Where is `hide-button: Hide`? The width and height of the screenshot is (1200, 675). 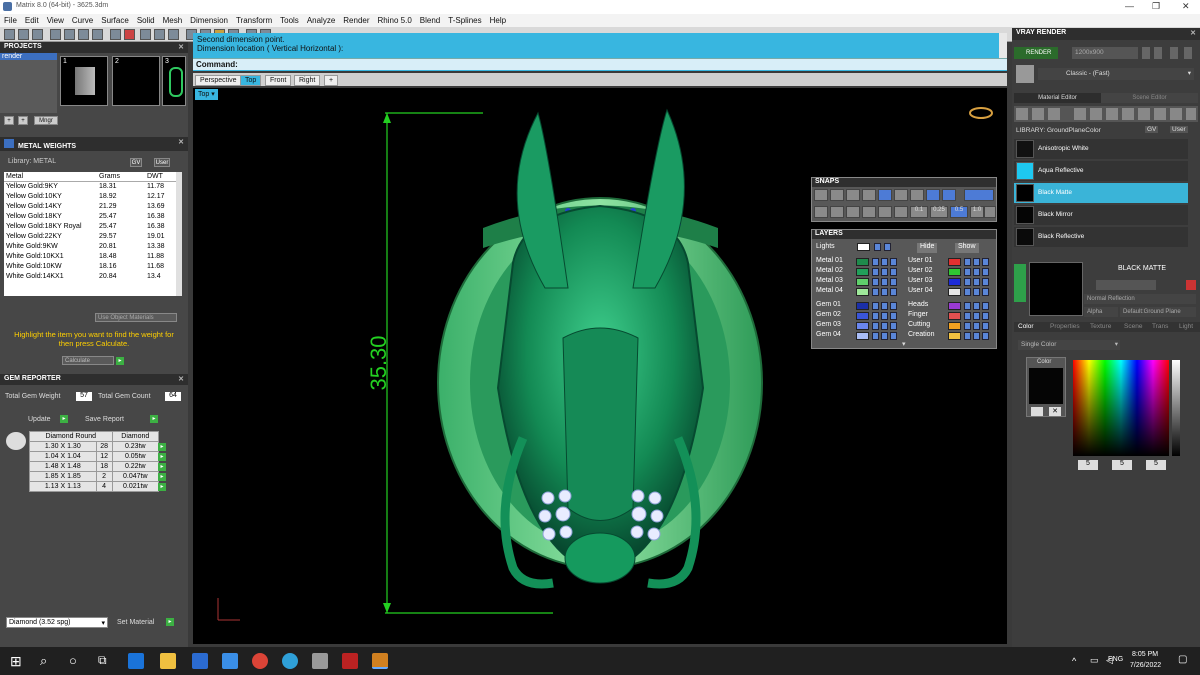
hide-button: Hide is located at coordinates (927, 248).